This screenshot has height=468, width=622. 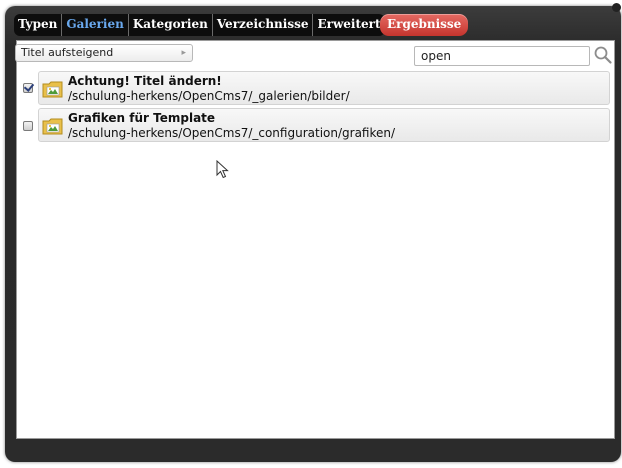 What do you see at coordinates (424, 25) in the screenshot?
I see `results-button: Ergebnisse` at bounding box center [424, 25].